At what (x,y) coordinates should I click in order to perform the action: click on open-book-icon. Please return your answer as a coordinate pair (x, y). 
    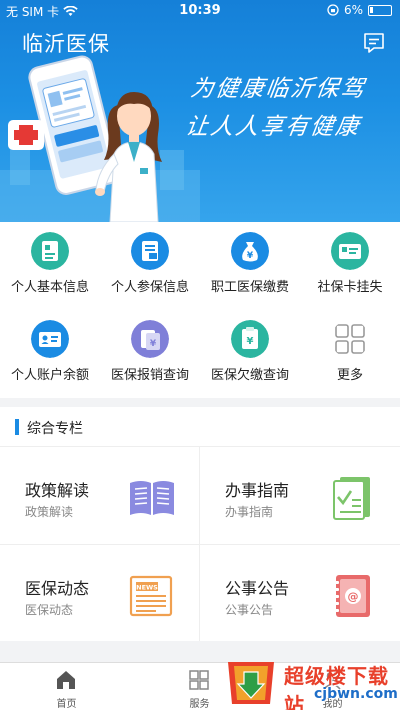
    Looking at the image, I should click on (152, 498).